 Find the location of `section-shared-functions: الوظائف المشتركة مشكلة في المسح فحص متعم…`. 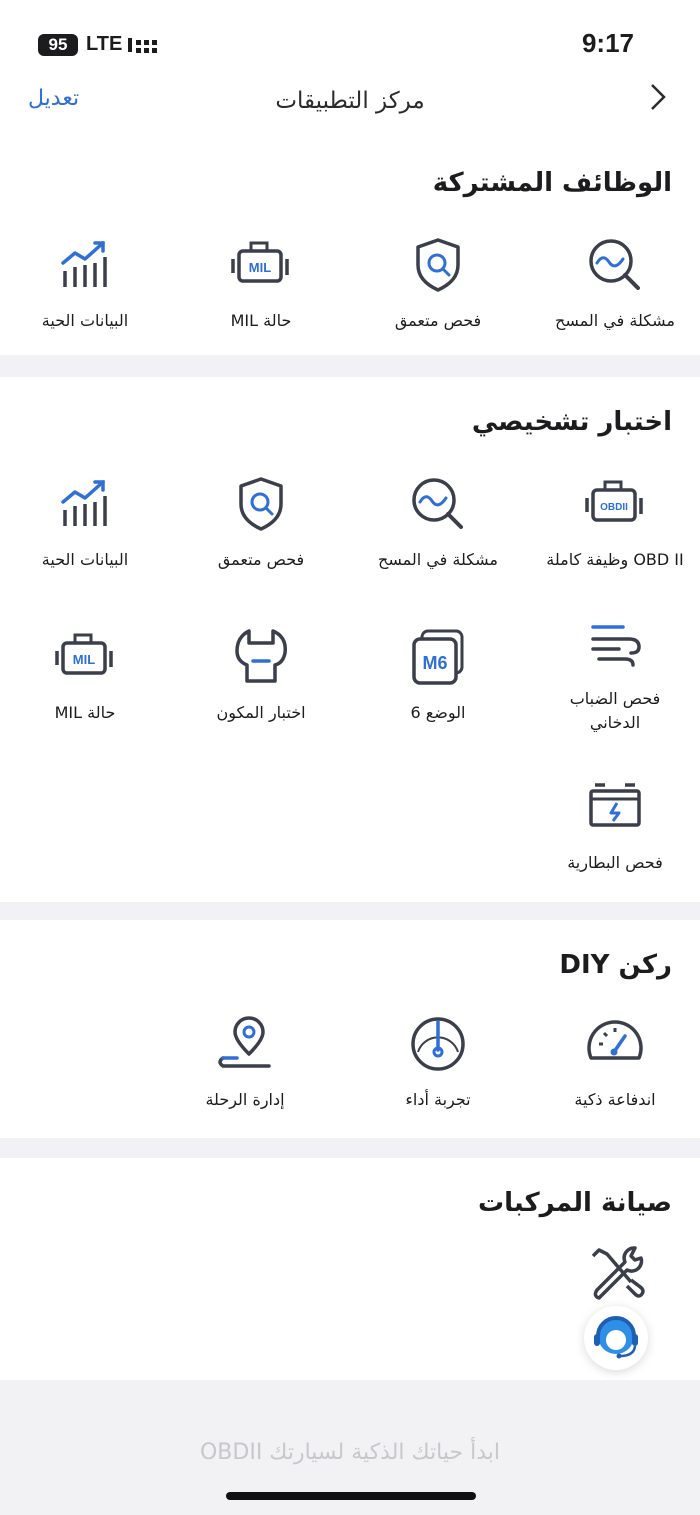

section-shared-functions: الوظائف المشتركة مشكلة في المسح فحص متعم… is located at coordinates (350, 247).